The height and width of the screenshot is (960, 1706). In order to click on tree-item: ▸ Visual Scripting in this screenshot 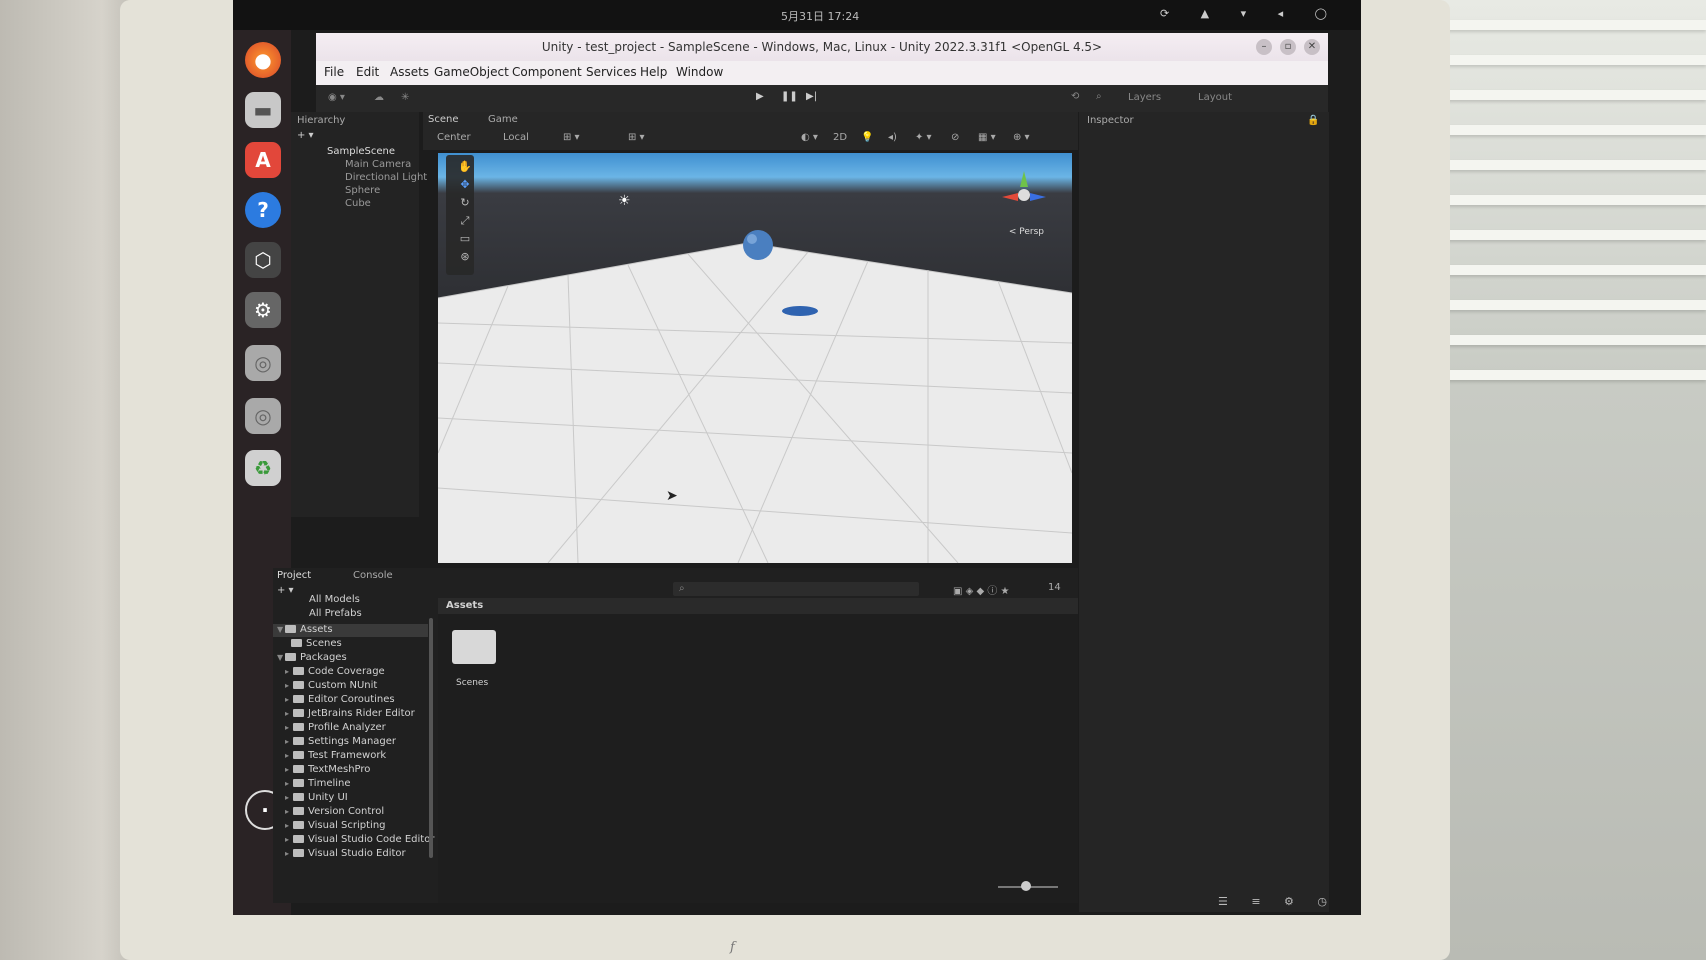, I will do `click(335, 825)`.